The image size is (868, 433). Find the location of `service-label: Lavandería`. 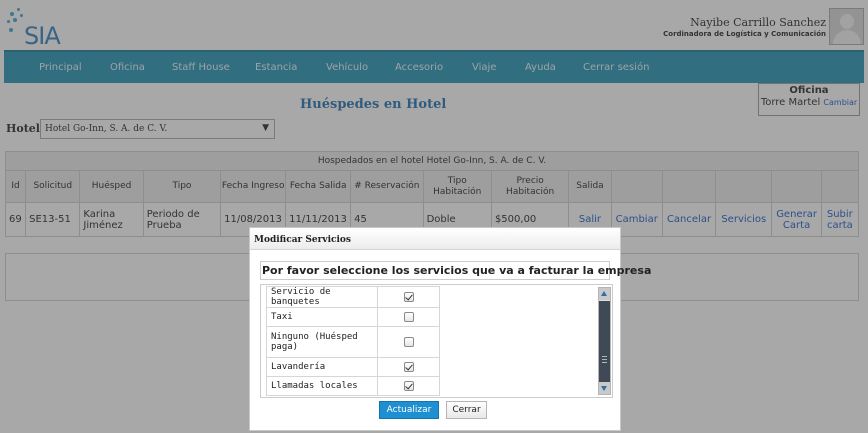

service-label: Lavandería is located at coordinates (322, 367).